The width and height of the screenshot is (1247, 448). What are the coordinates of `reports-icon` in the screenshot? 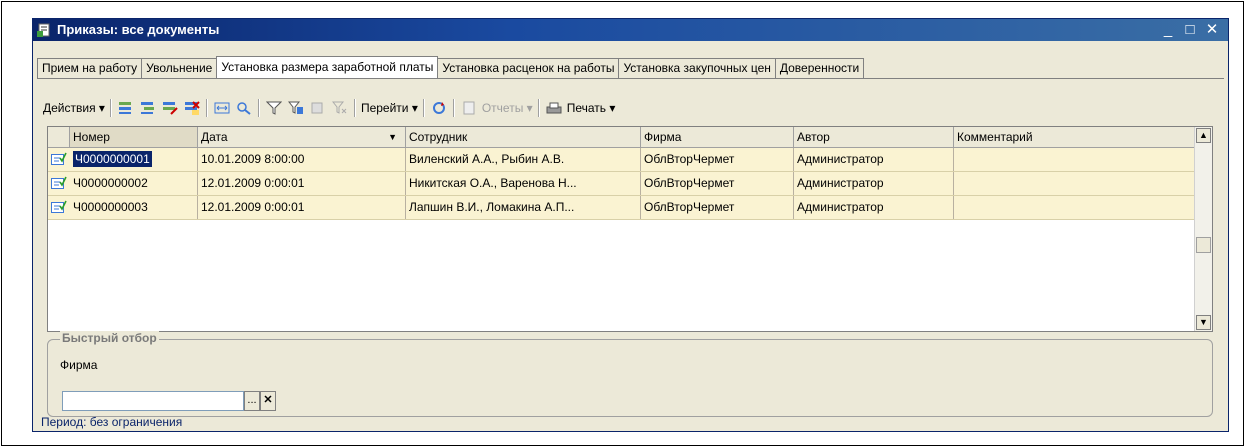 It's located at (469, 108).